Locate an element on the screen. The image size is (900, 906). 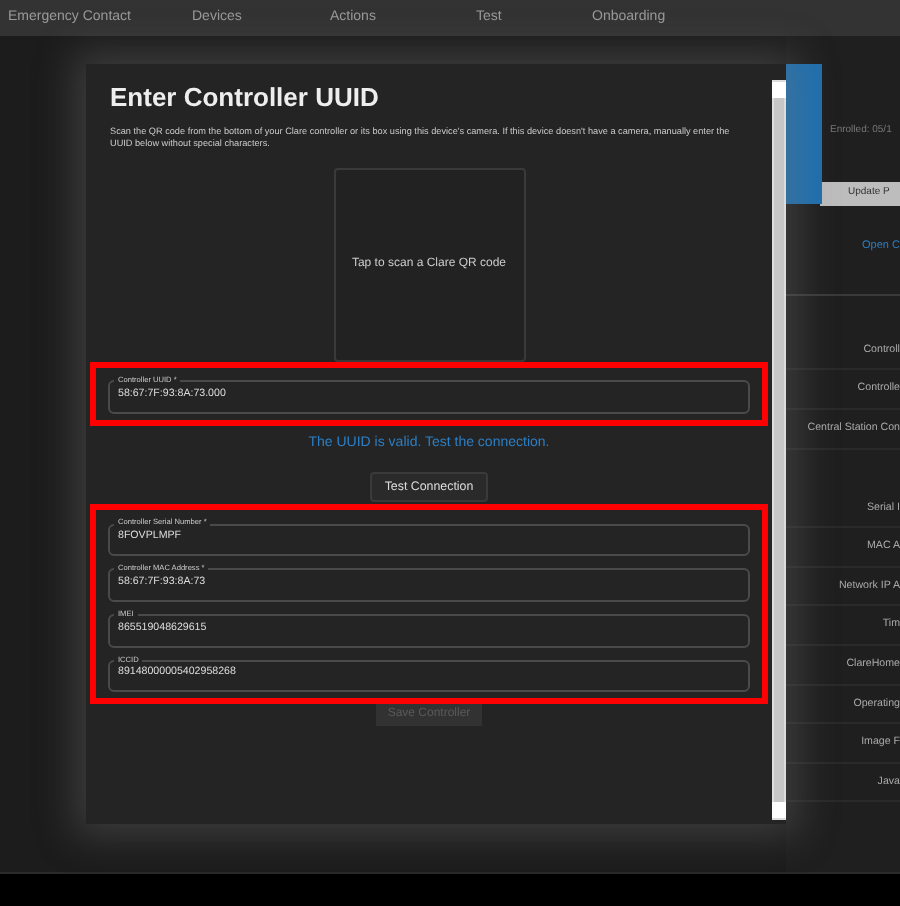
banner-panel is located at coordinates (804, 134).